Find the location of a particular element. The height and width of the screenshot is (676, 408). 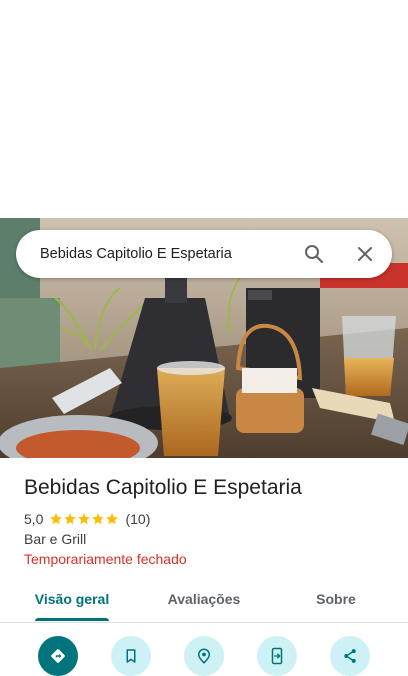

share-button is located at coordinates (350, 656).